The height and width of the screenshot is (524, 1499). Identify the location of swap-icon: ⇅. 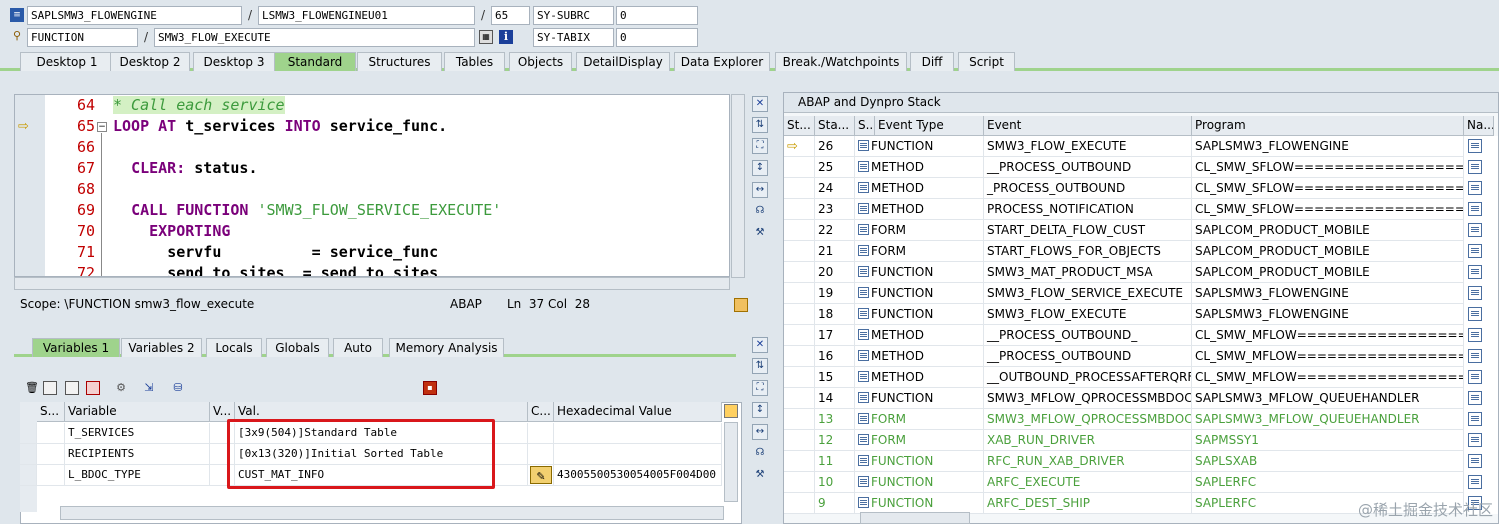
(760, 366).